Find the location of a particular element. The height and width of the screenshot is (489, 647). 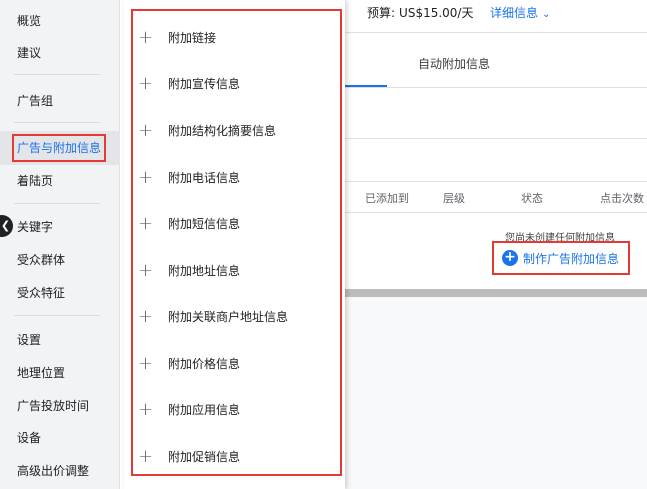

column-header-clicks: 点击次数 is located at coordinates (622, 198).